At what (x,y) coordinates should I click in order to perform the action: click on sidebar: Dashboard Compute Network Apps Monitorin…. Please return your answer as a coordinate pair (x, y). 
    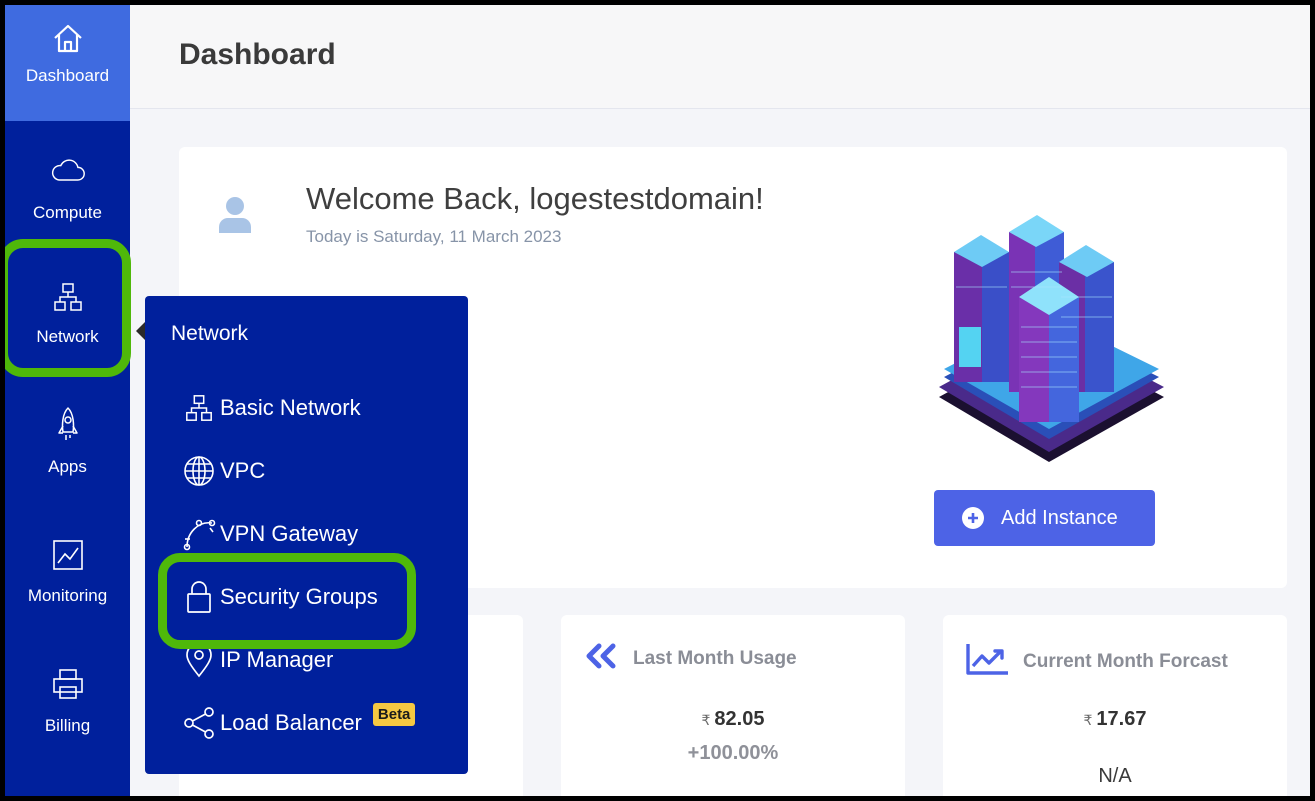
    Looking at the image, I should click on (67, 400).